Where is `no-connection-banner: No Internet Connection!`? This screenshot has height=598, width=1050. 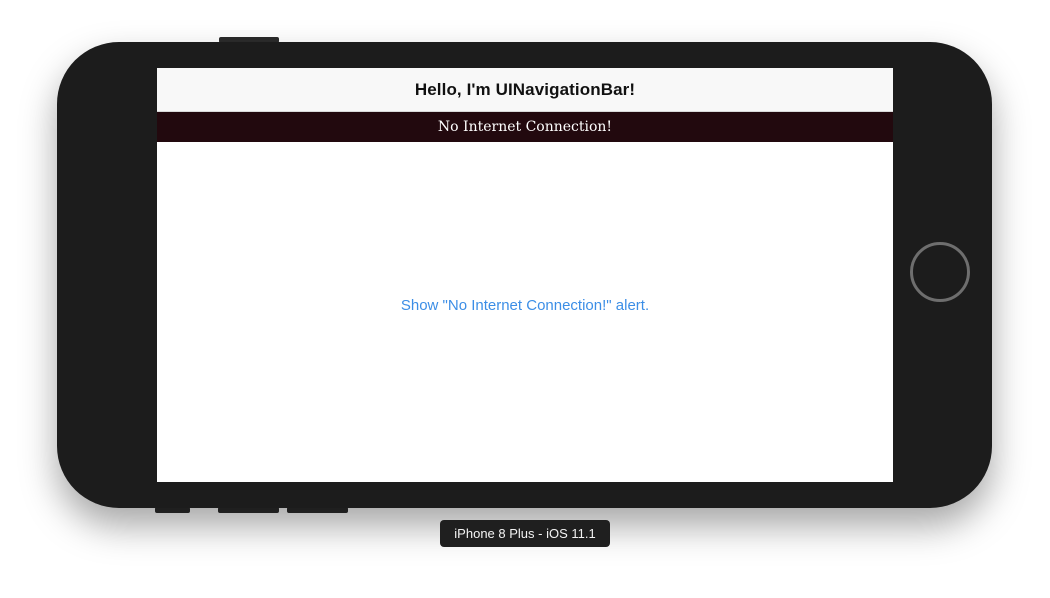 no-connection-banner: No Internet Connection! is located at coordinates (525, 127).